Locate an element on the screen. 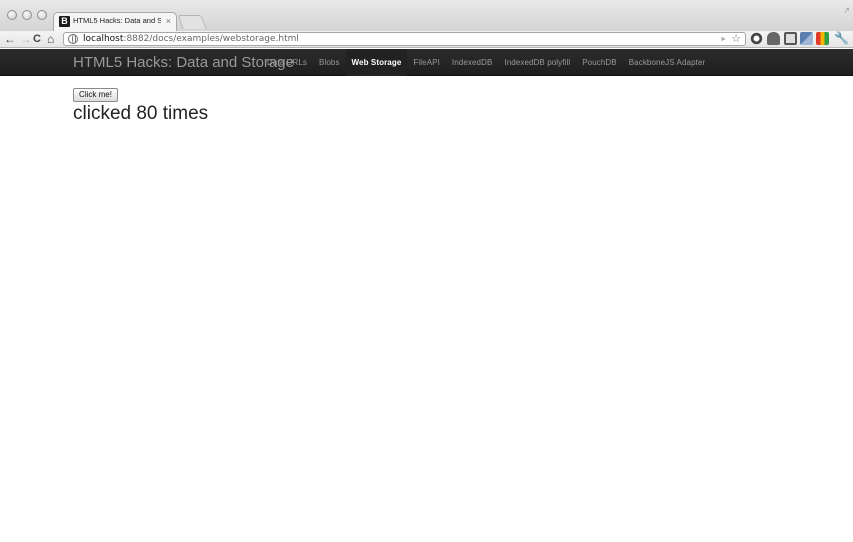 The image size is (853, 542). nav-item-indexeddb: IndexedDB is located at coordinates (472, 62).